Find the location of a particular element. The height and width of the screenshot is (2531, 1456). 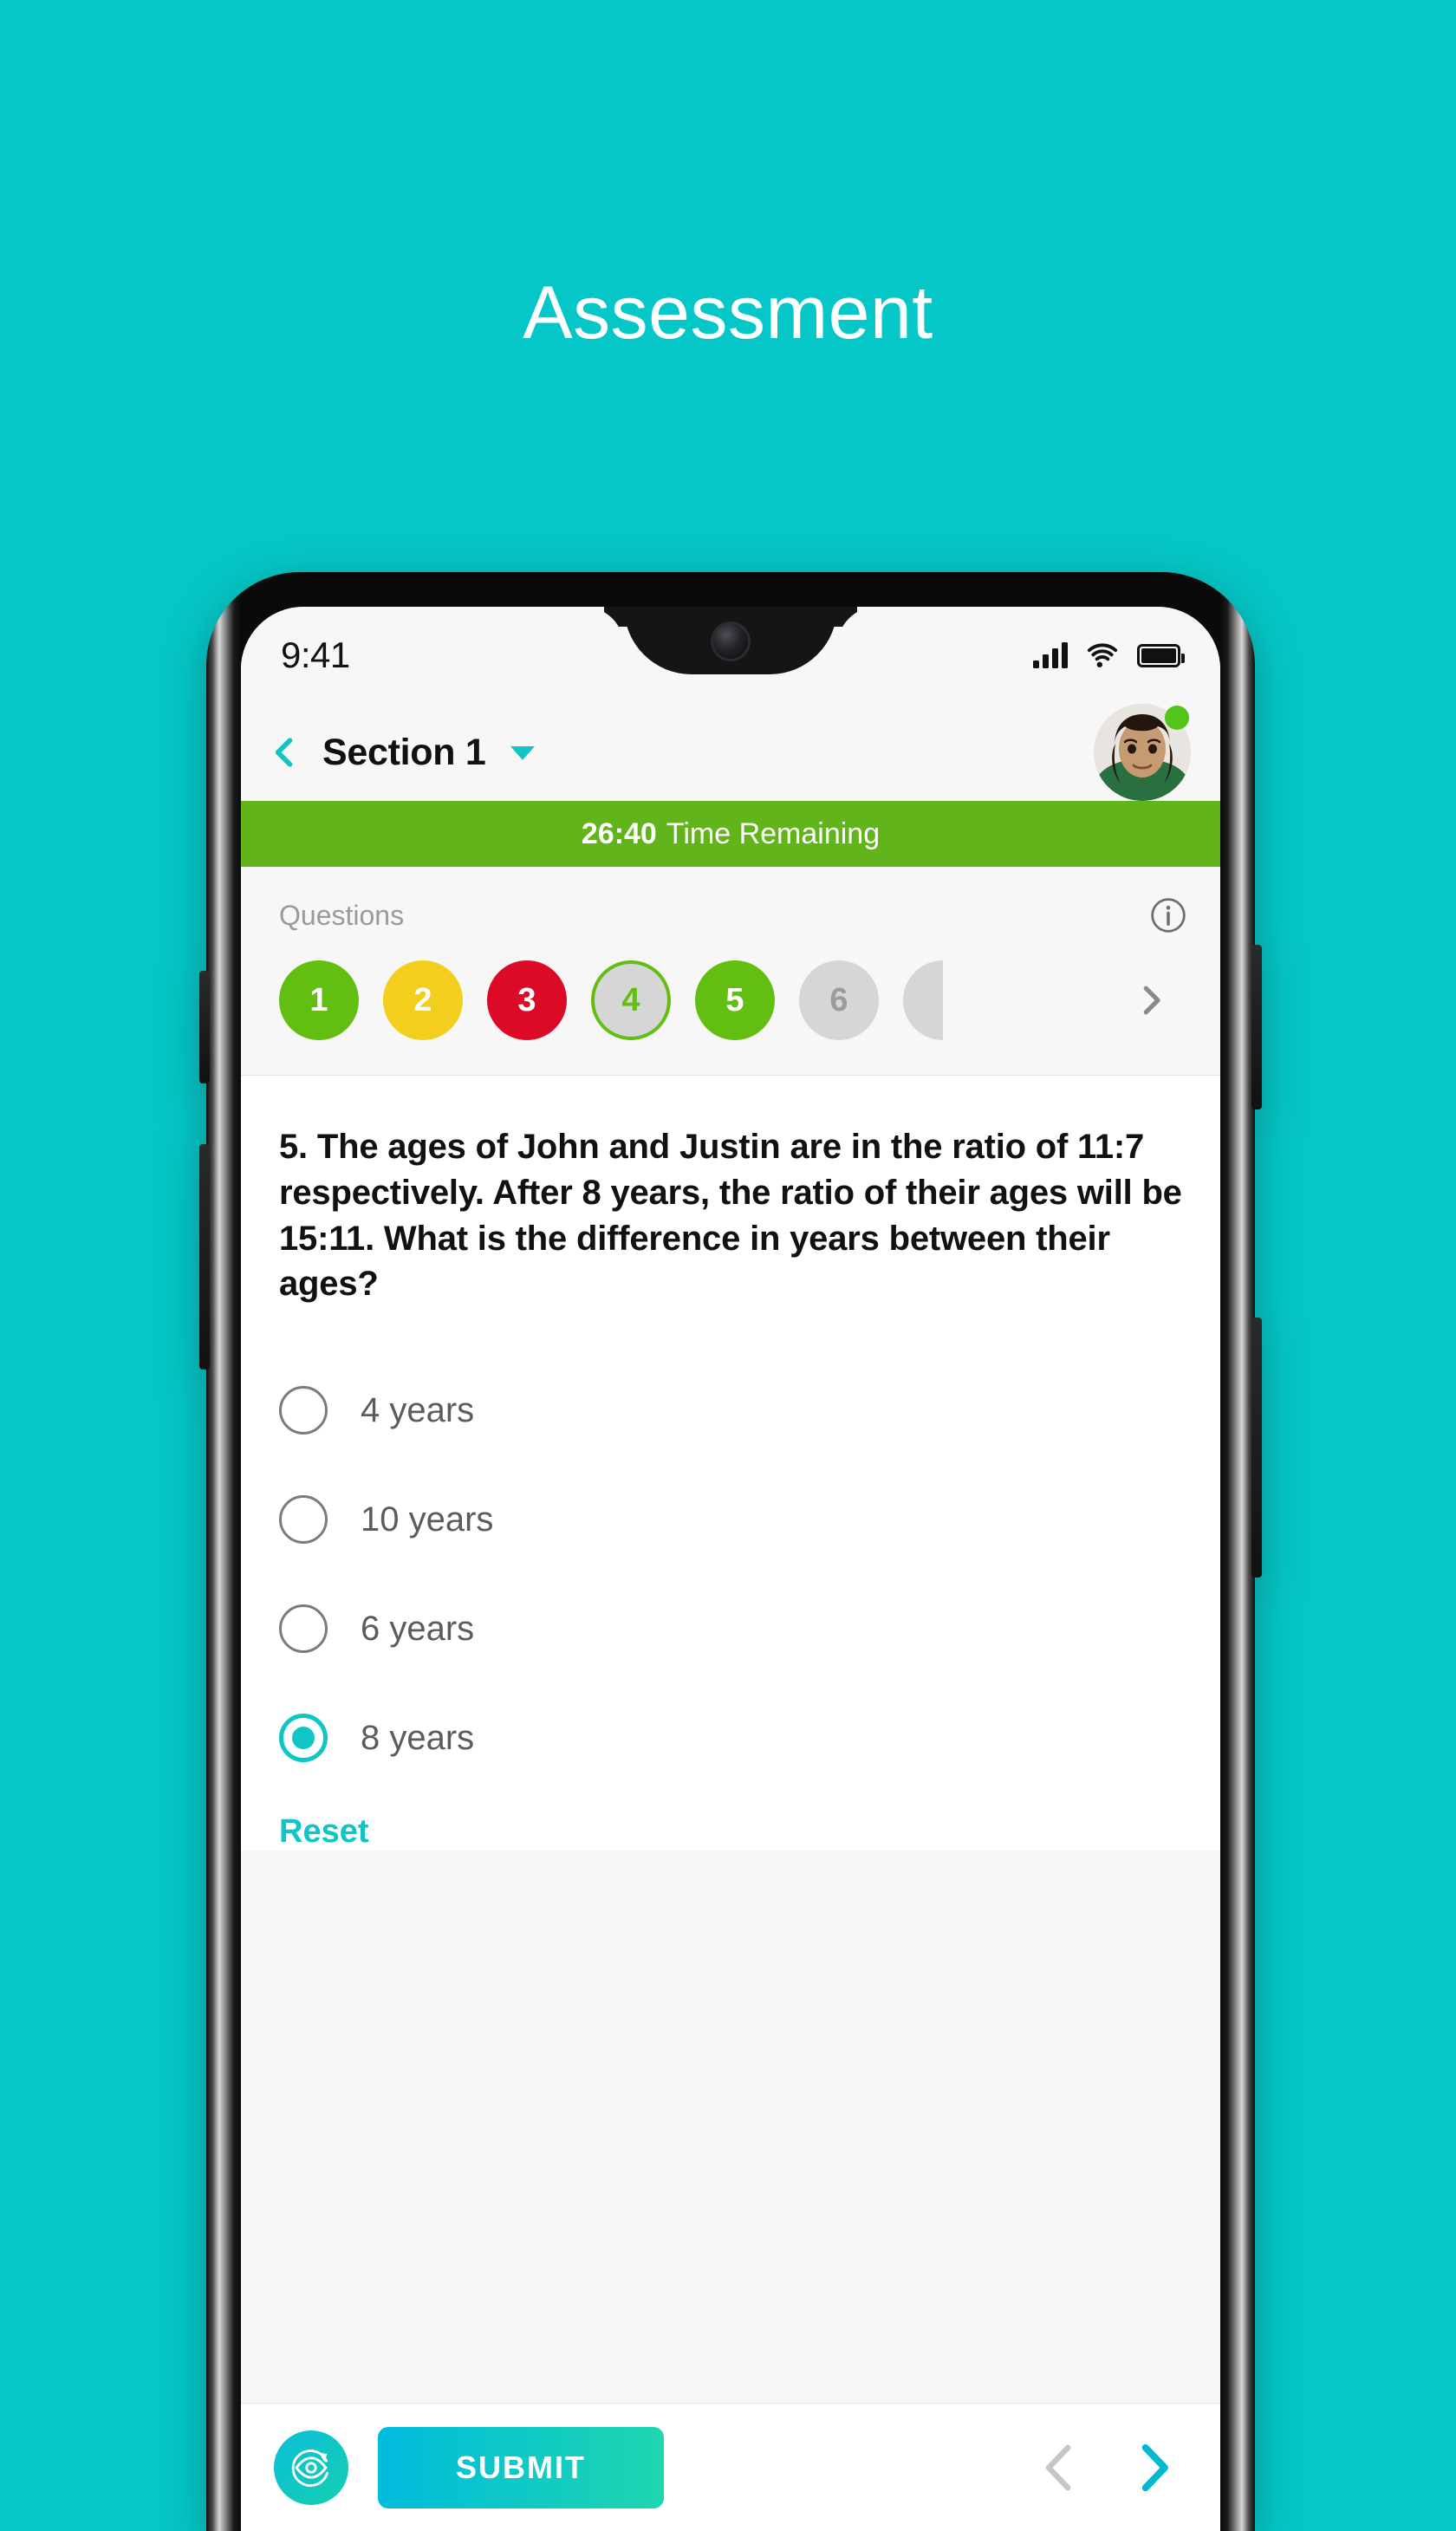

info-circle-icon is located at coordinates (1168, 915).